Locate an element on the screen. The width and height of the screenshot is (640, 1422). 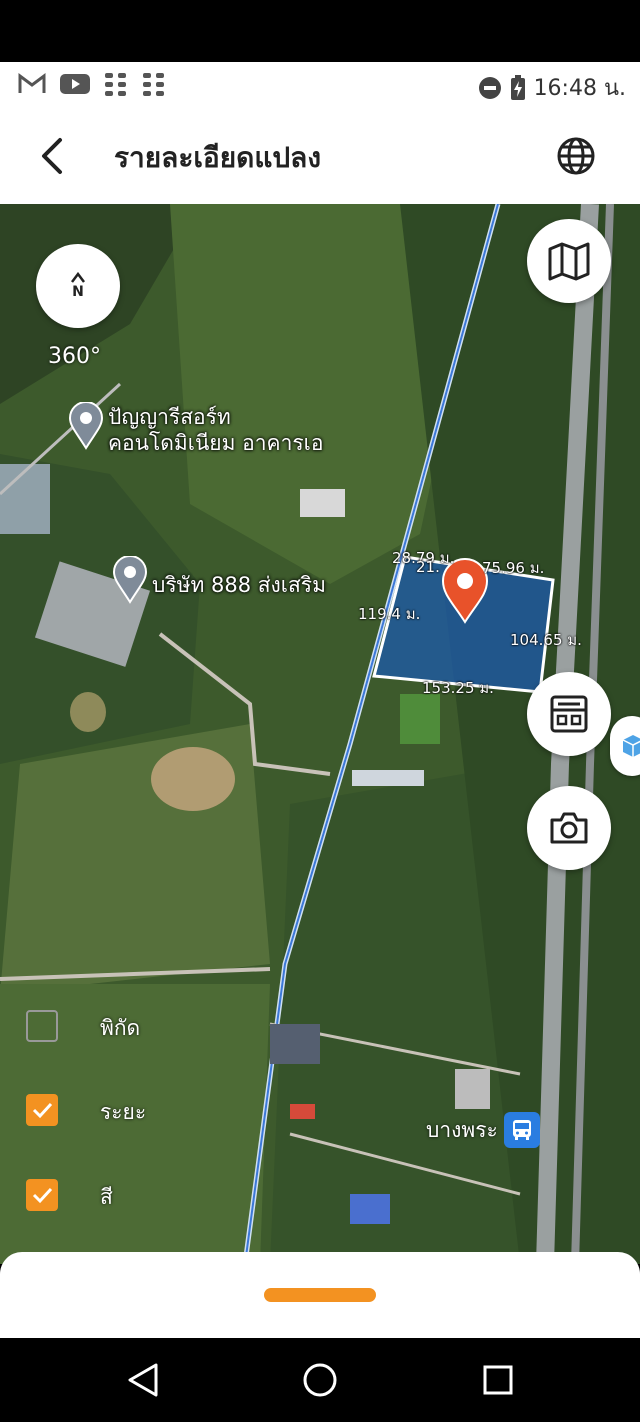
station-name: บางพระ is located at coordinates (462, 1129).